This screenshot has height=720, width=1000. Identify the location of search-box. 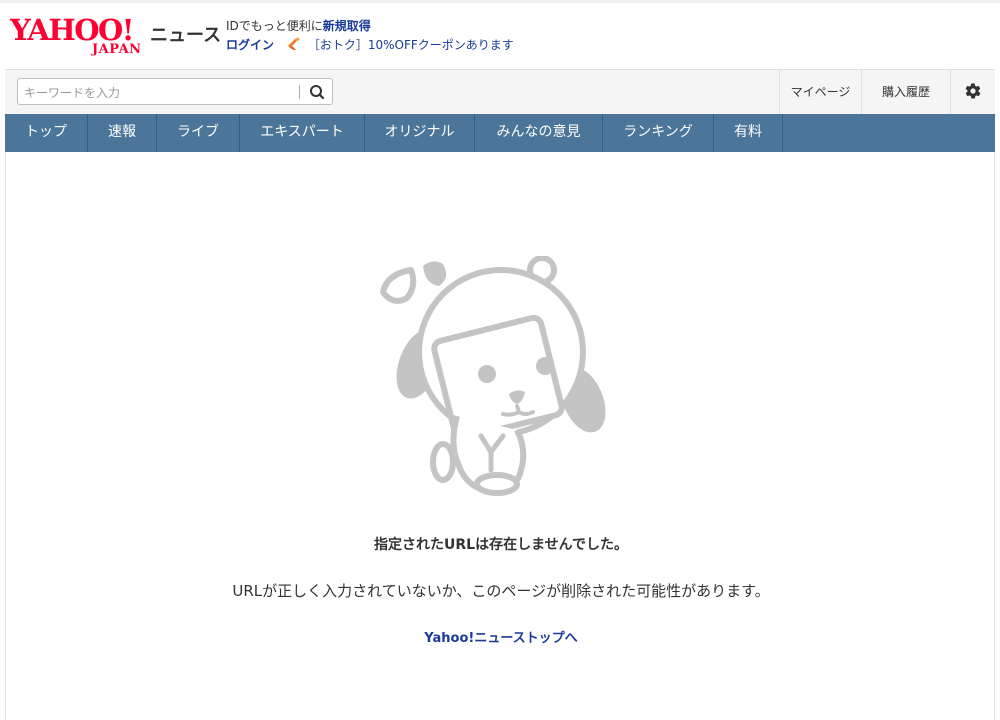
(175, 91).